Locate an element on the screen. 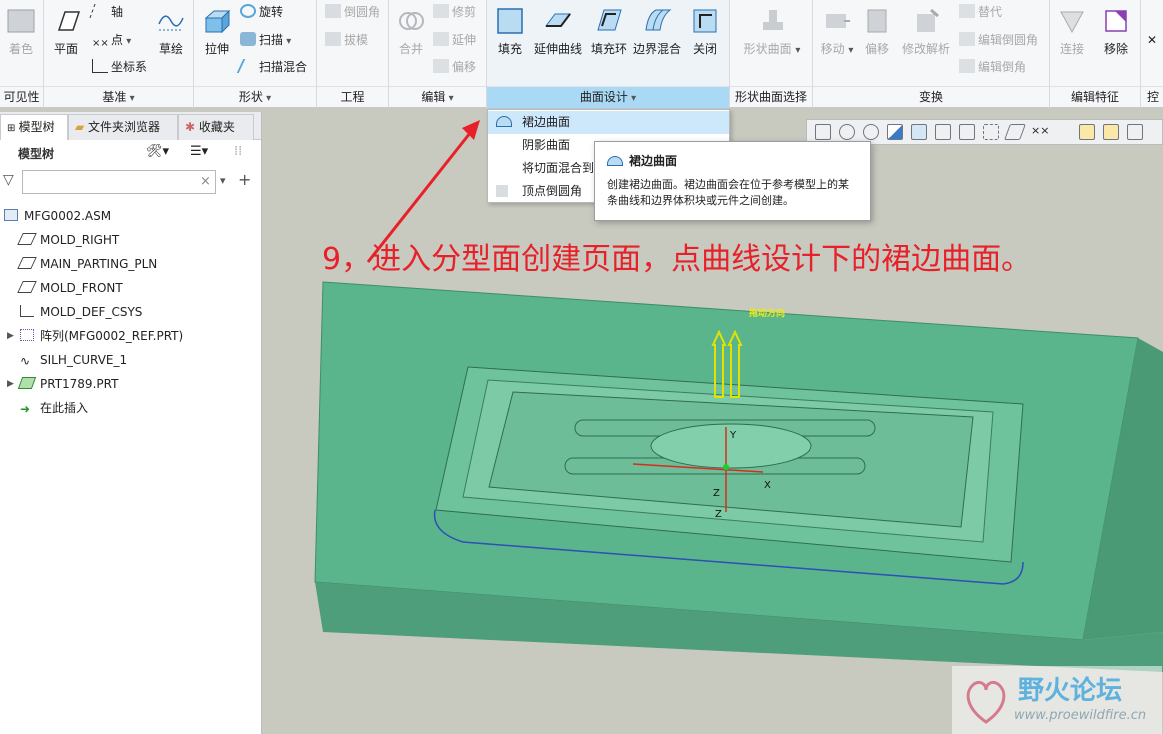 The image size is (1163, 734). watermark-title: 野火论坛 is located at coordinates (1070, 691).